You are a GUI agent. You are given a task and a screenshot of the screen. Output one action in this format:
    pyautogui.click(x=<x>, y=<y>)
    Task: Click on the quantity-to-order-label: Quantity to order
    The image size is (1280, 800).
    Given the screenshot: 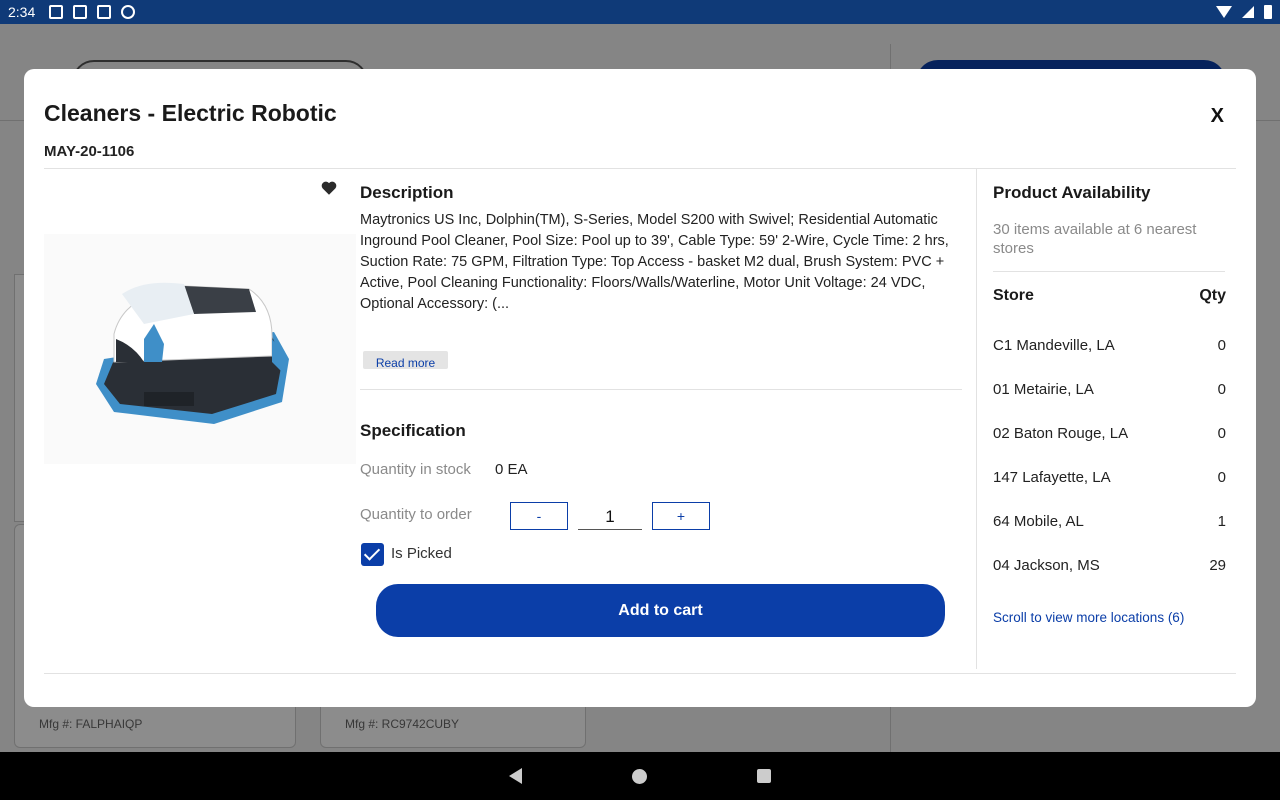 What is the action you would take?
    pyautogui.click(x=416, y=514)
    